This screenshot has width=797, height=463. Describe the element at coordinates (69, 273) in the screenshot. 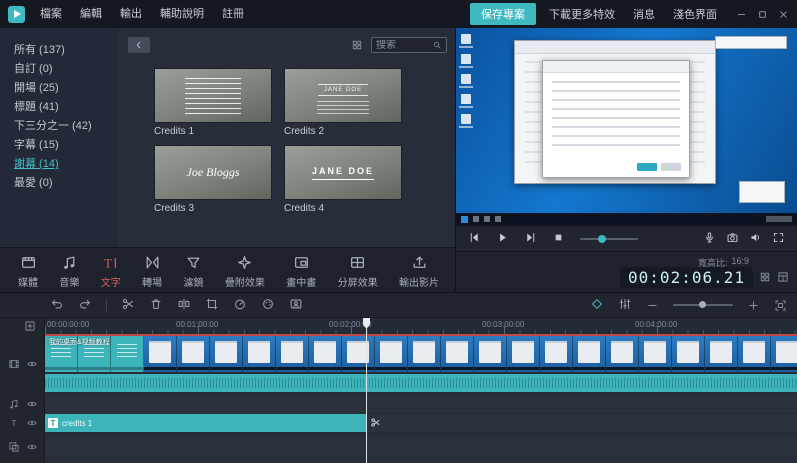

I see `mode-tab: 音樂` at that location.